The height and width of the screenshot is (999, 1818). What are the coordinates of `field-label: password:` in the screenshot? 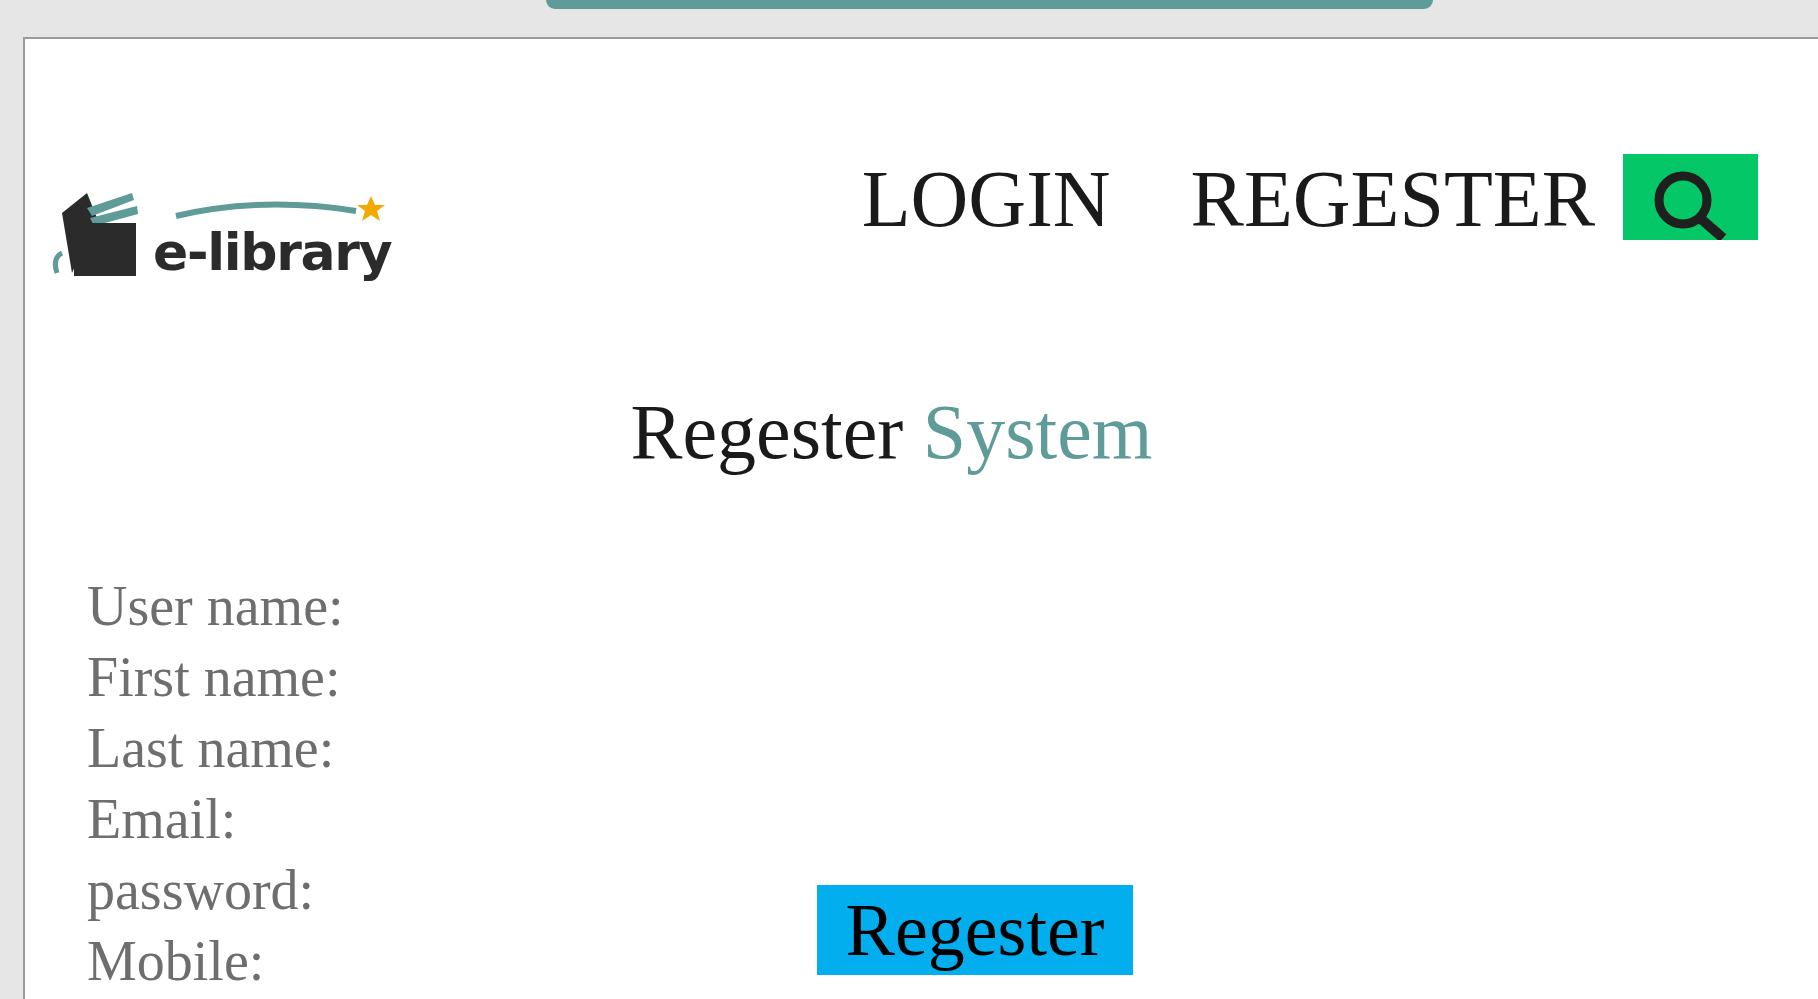 It's located at (201, 890).